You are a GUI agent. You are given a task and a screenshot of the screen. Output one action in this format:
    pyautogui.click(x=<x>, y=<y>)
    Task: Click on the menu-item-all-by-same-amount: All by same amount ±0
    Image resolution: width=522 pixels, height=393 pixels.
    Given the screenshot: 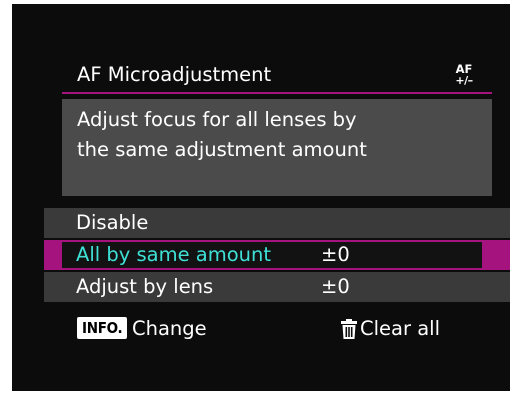 What is the action you would take?
    pyautogui.click(x=277, y=255)
    